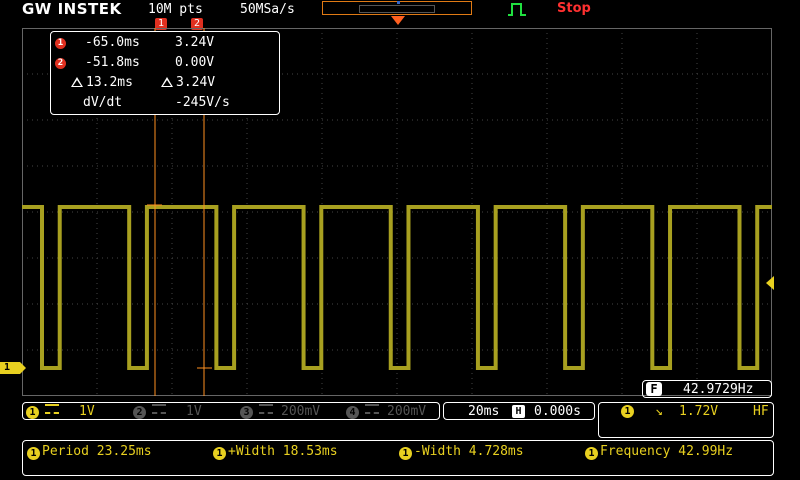  What do you see at coordinates (87, 411) in the screenshot?
I see `channel-1-scale: 1V` at bounding box center [87, 411].